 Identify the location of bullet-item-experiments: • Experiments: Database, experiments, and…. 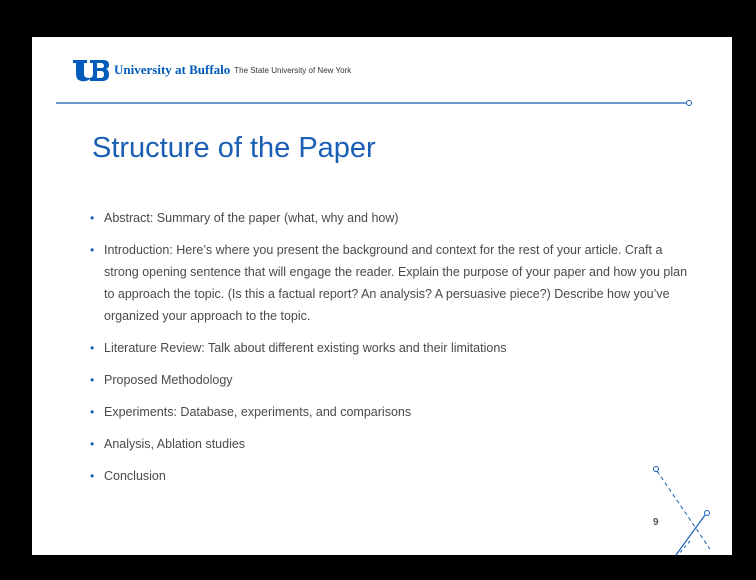
(251, 412).